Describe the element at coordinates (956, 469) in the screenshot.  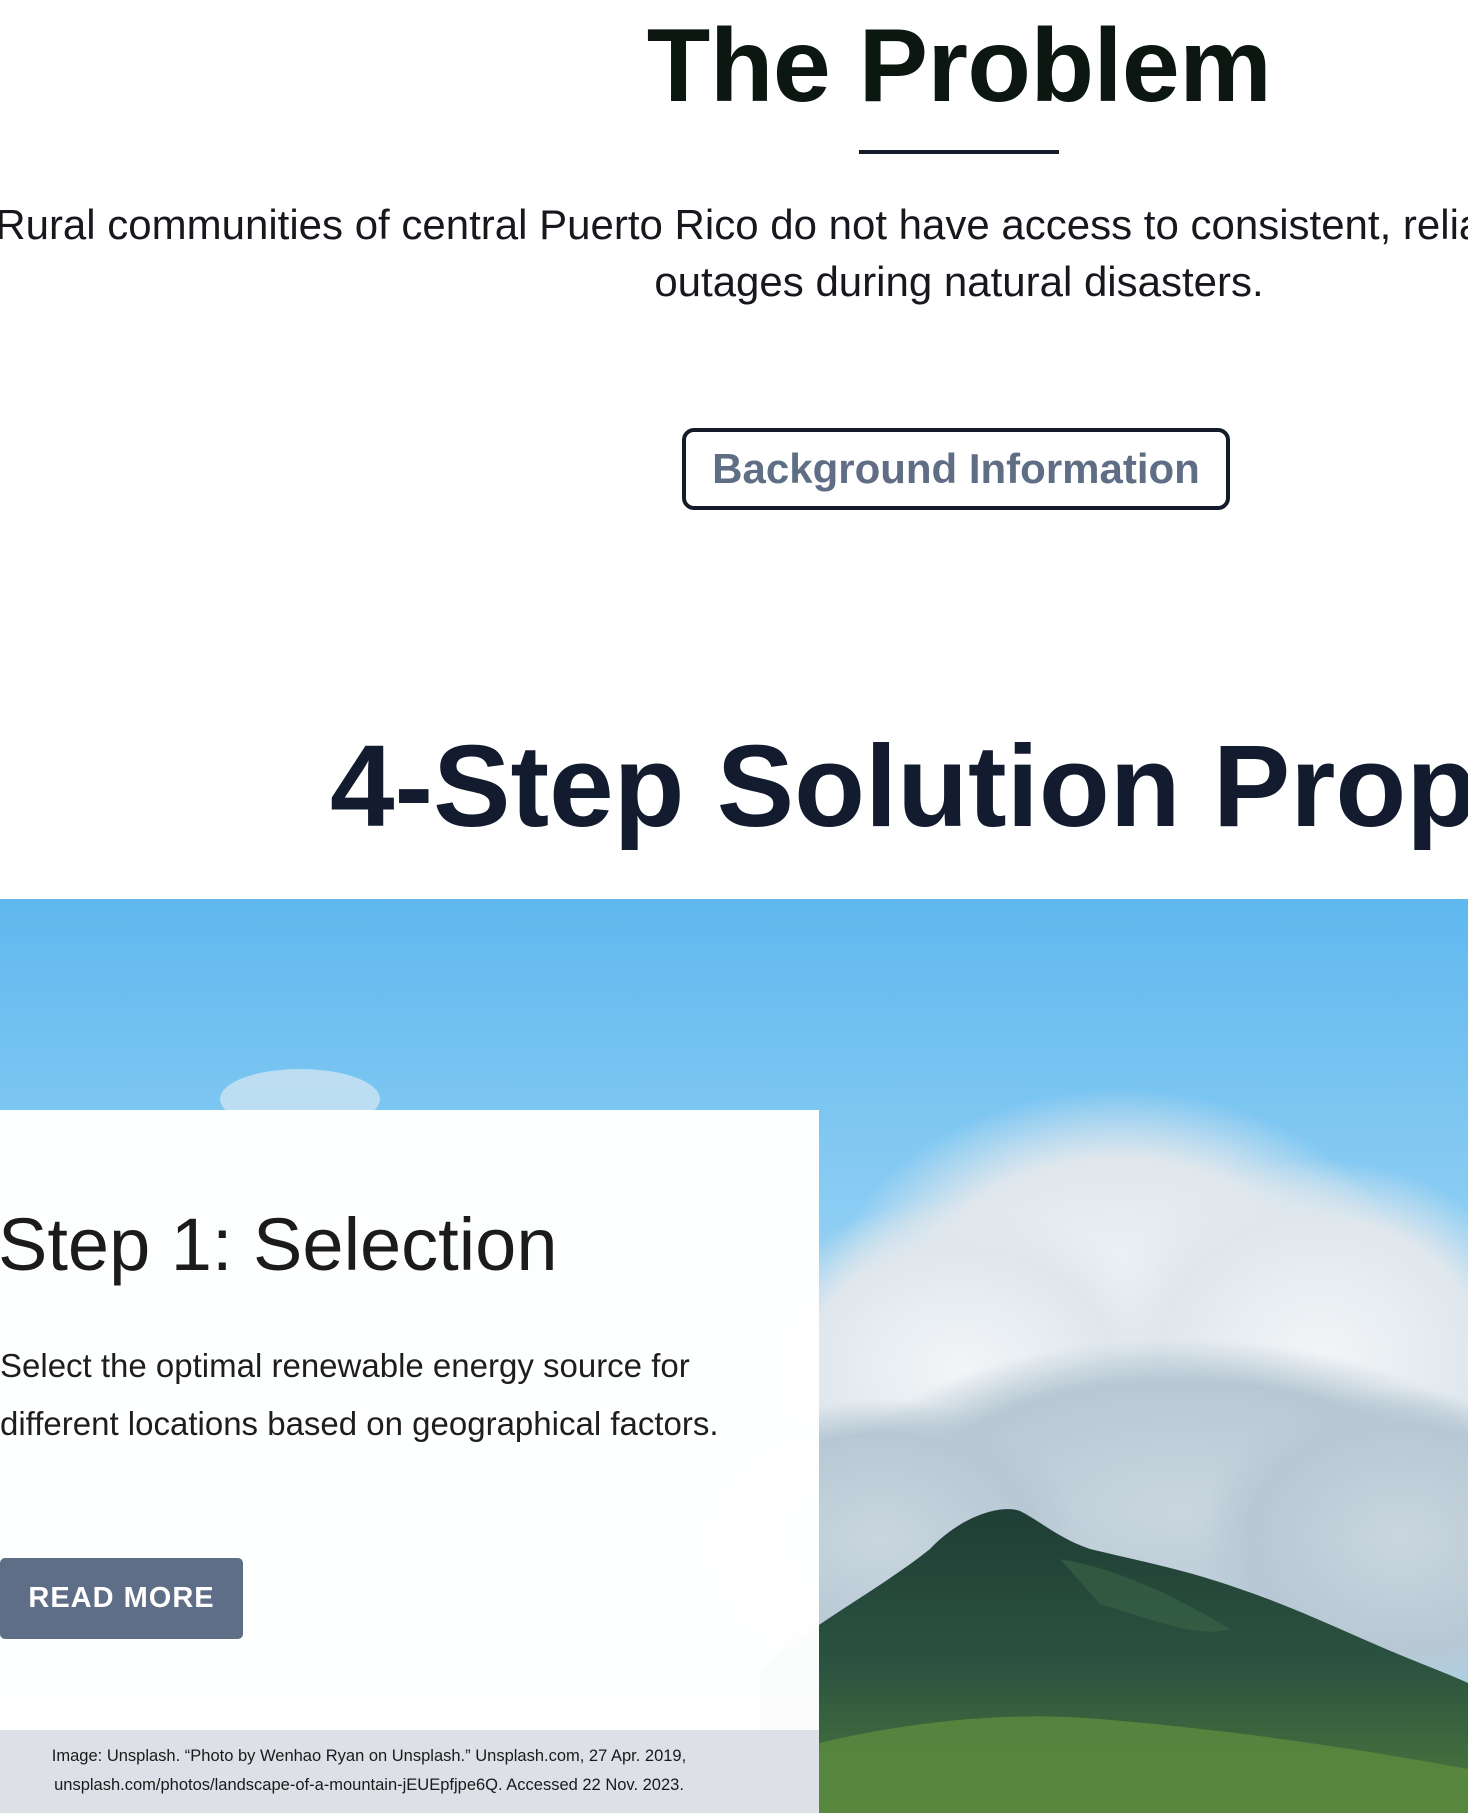
I see `background-information-button: Background Information` at that location.